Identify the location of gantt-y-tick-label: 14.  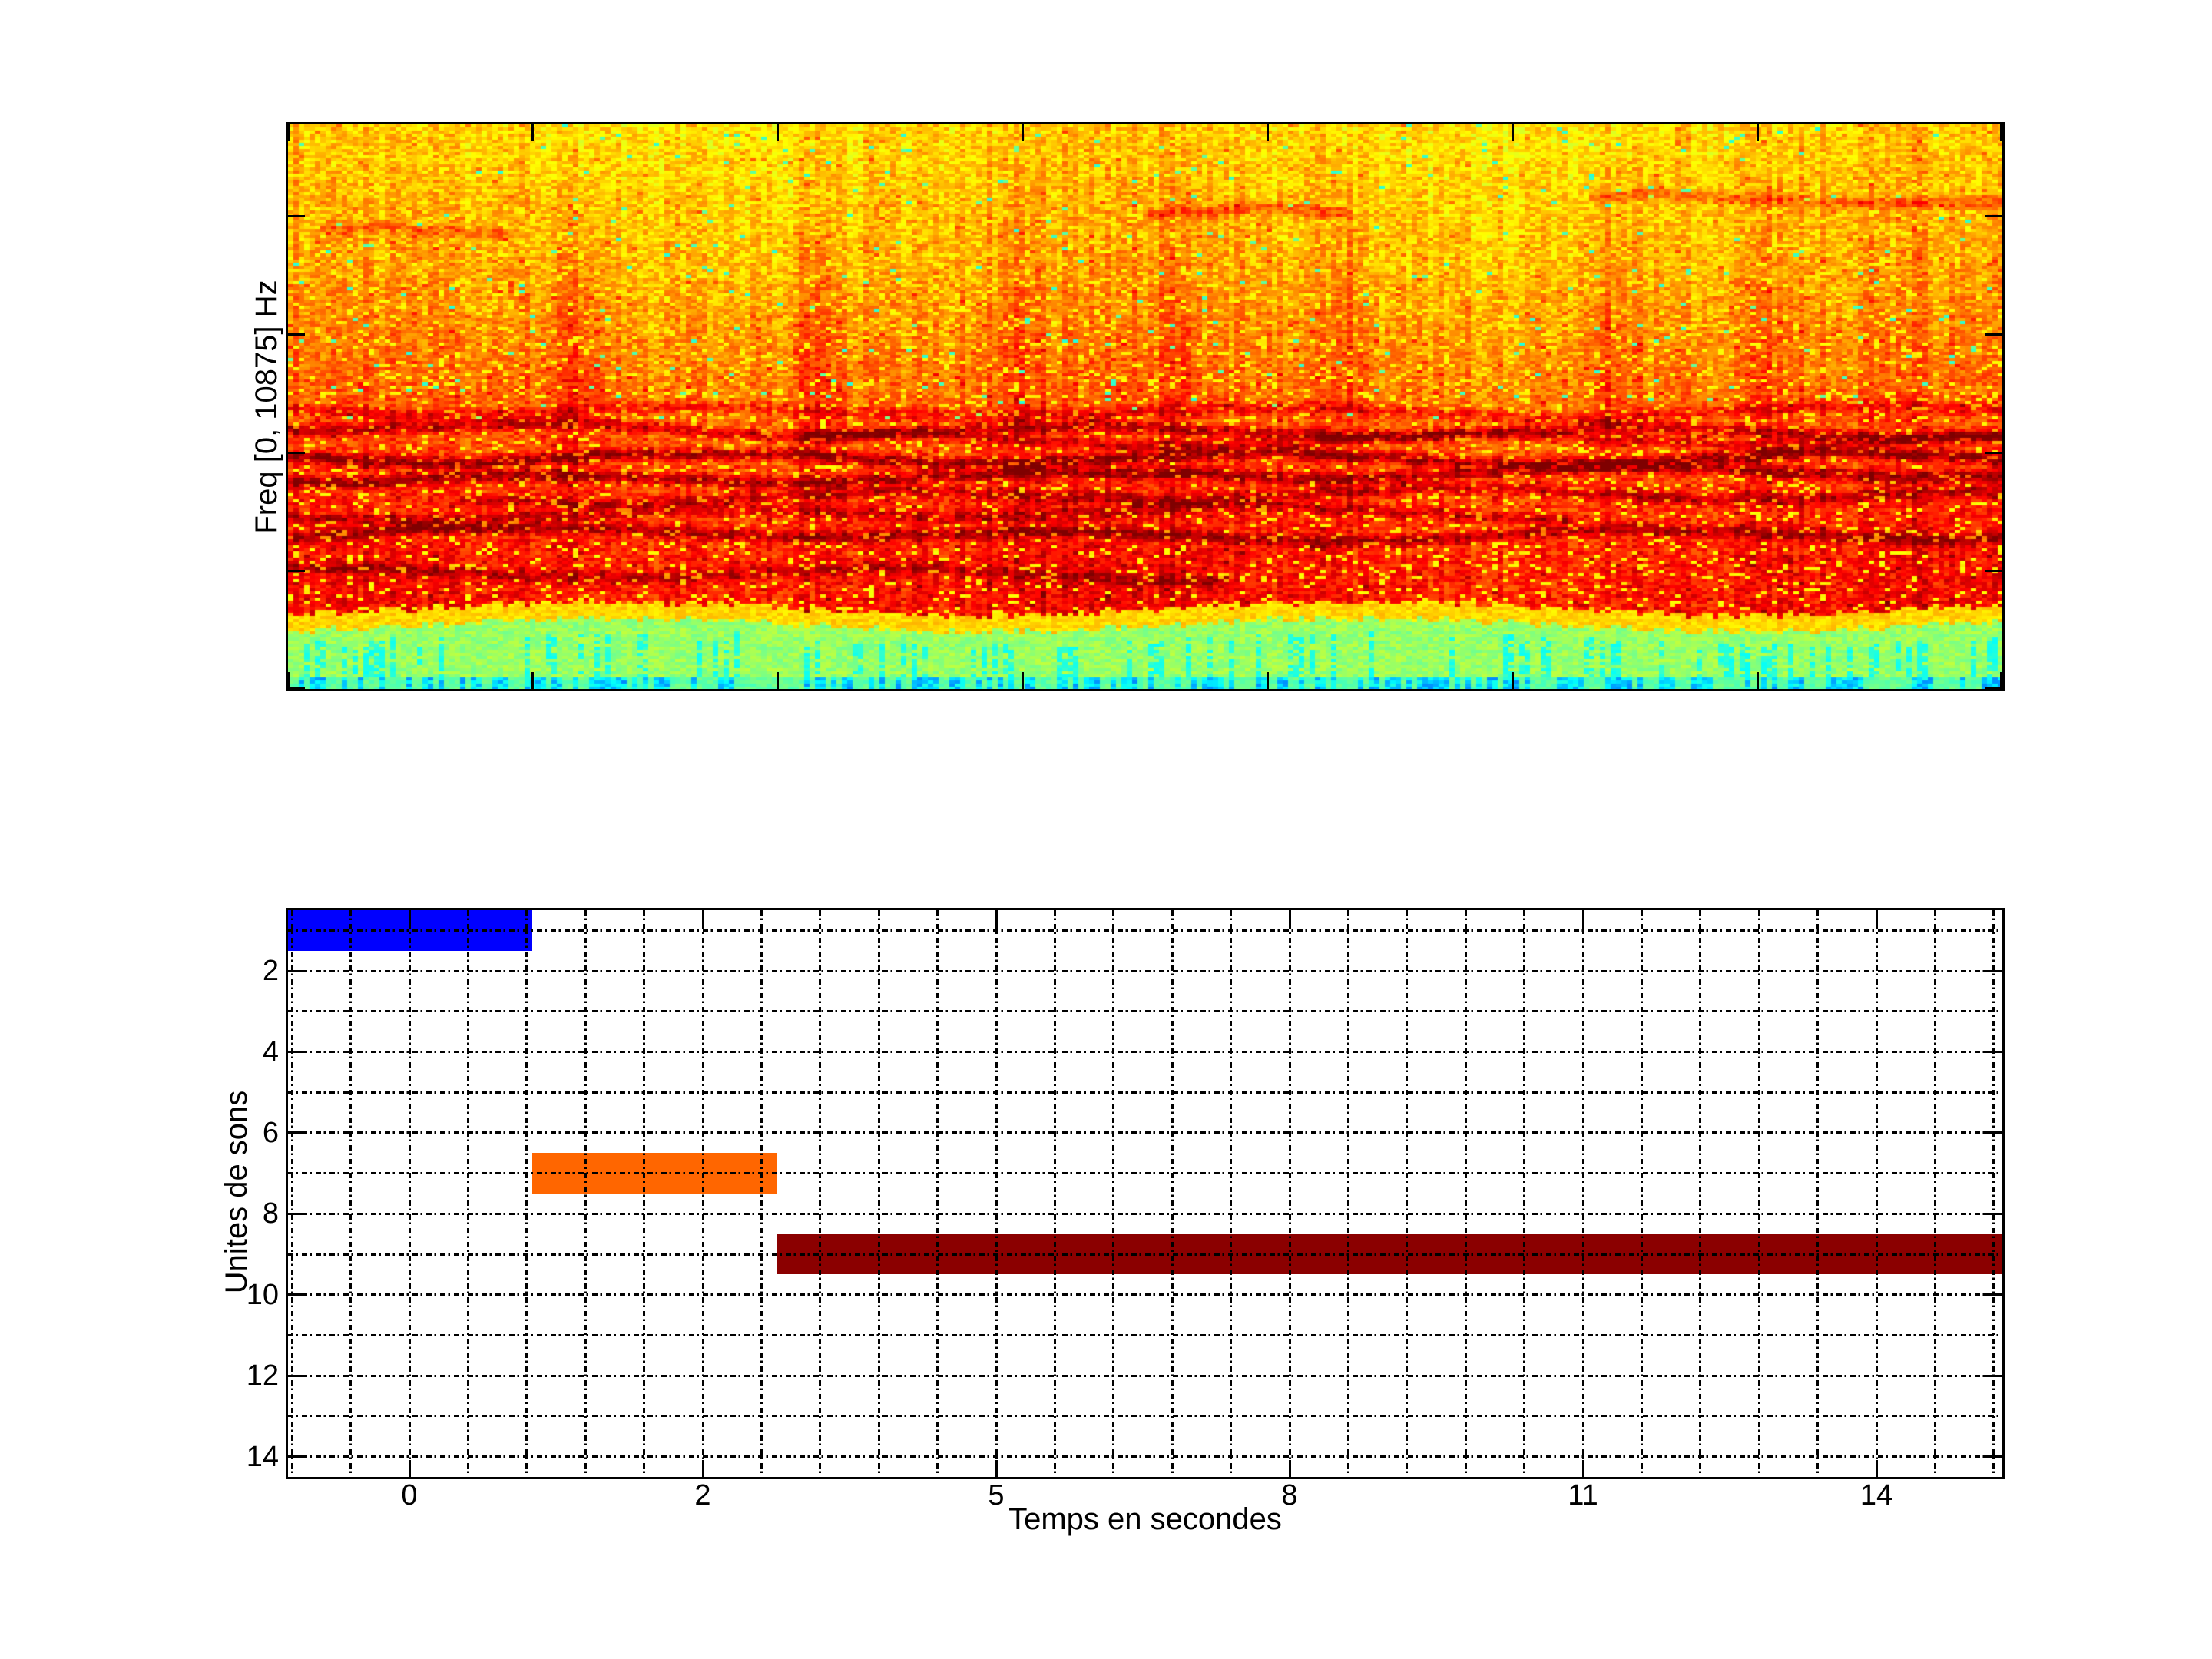
(263, 1457).